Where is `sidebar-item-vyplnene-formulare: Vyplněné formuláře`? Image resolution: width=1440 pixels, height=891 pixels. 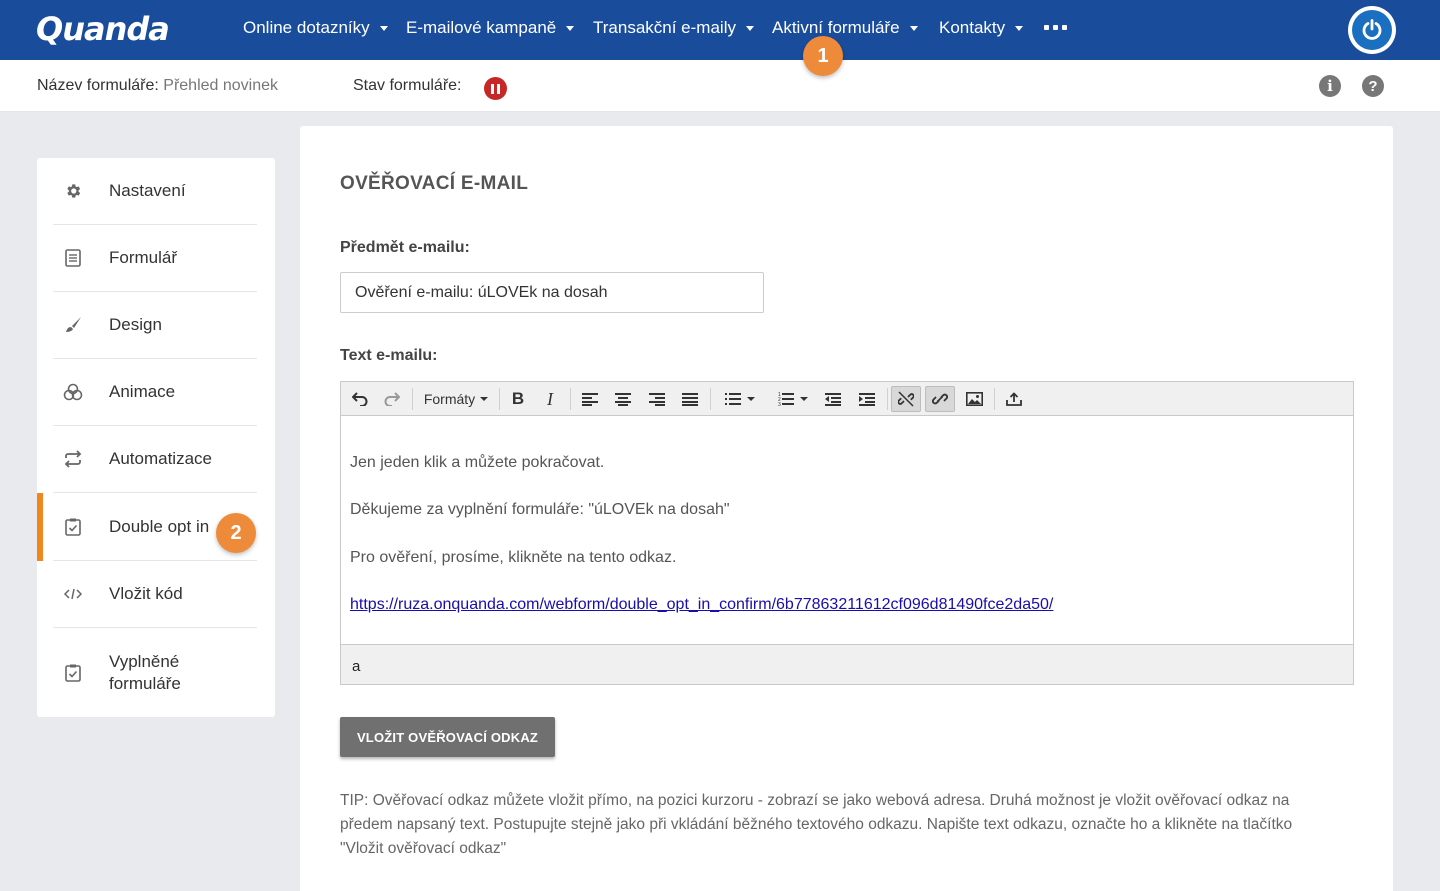 sidebar-item-vyplnene-formulare: Vyplněné formuláře is located at coordinates (155, 672).